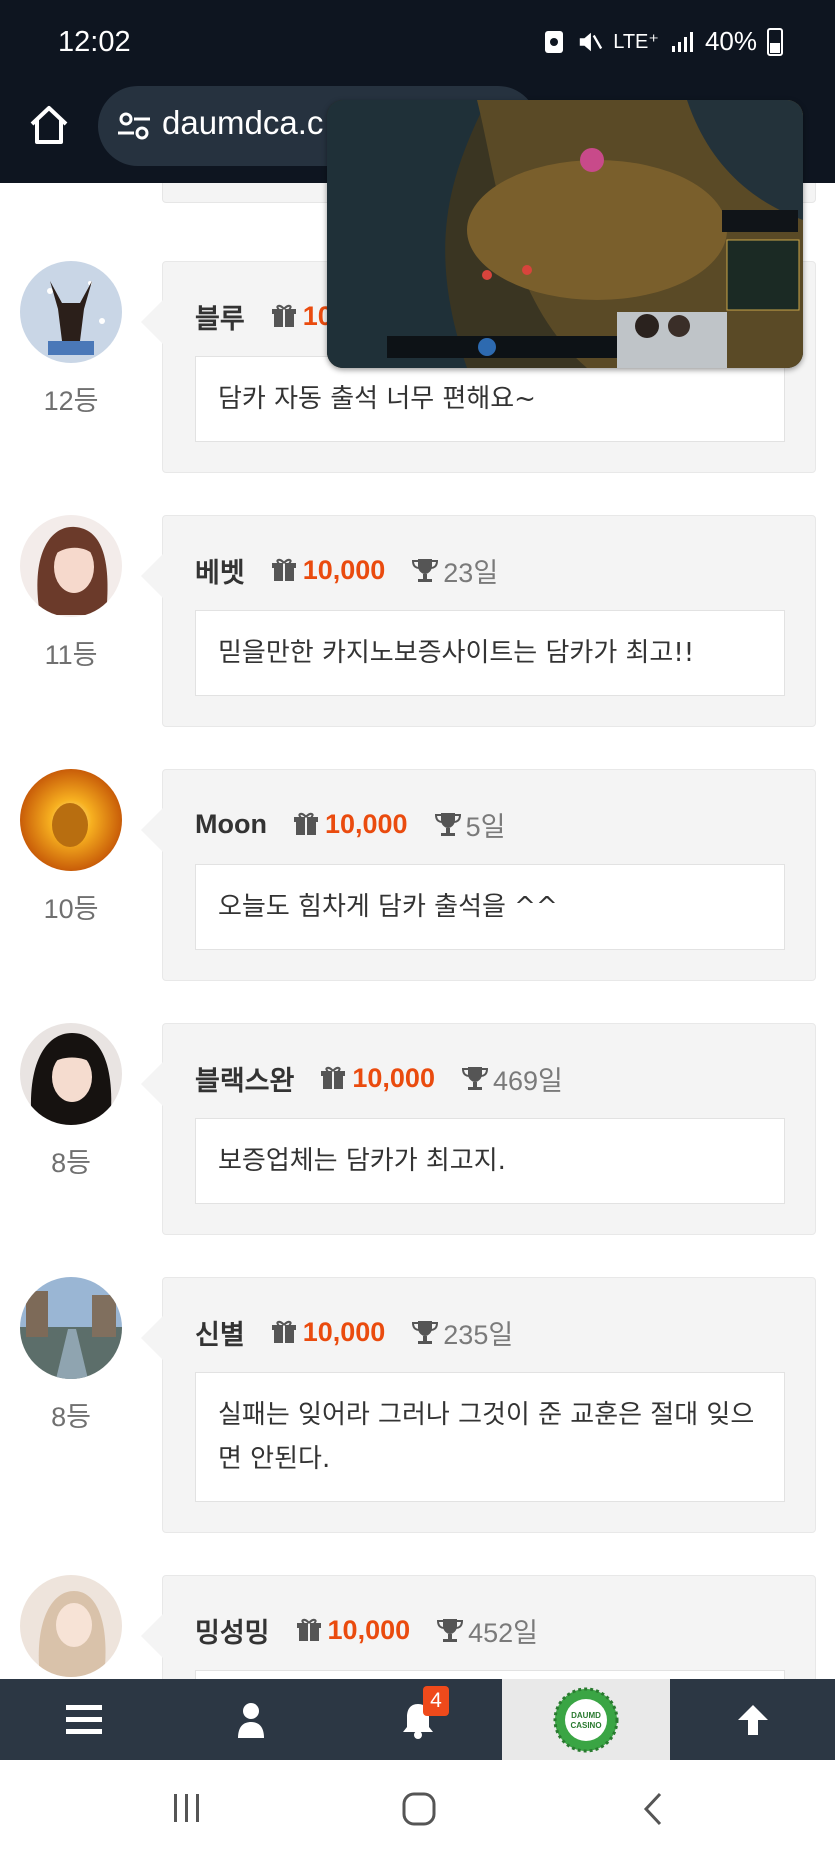 This screenshot has height=1856, width=835. I want to click on comment-meta: 신별 10,000 235일, so click(354, 1332).